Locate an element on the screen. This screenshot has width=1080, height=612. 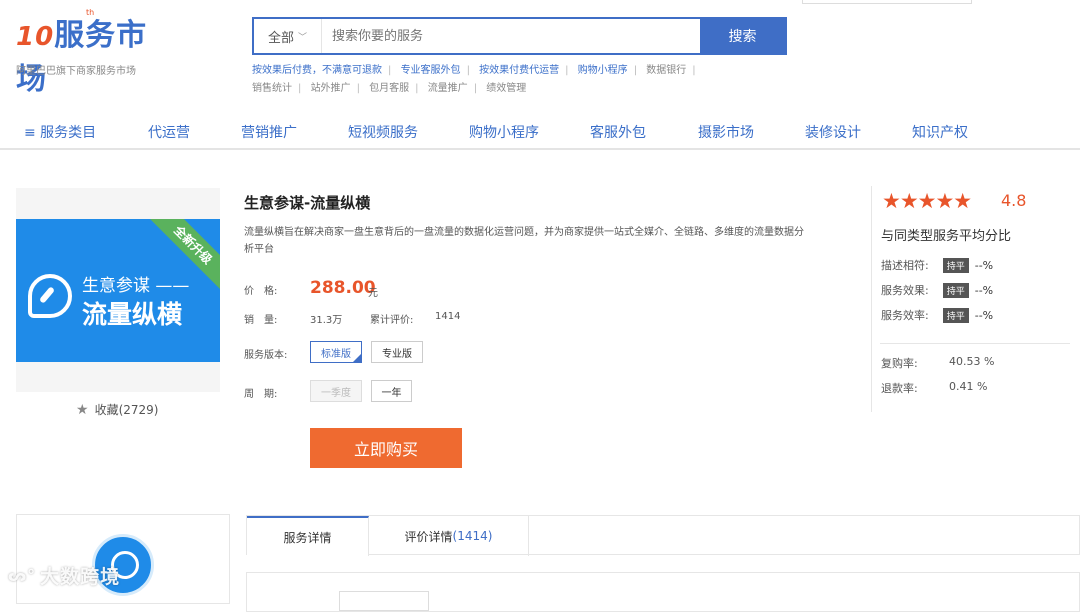
panel-divider is located at coordinates (871, 299).